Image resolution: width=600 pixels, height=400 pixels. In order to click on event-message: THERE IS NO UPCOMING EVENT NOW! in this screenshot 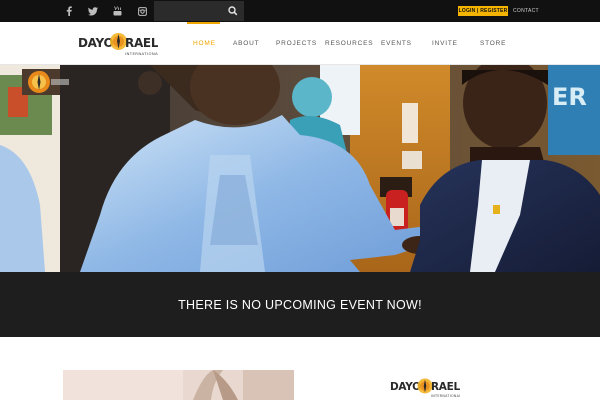, I will do `click(300, 304)`.